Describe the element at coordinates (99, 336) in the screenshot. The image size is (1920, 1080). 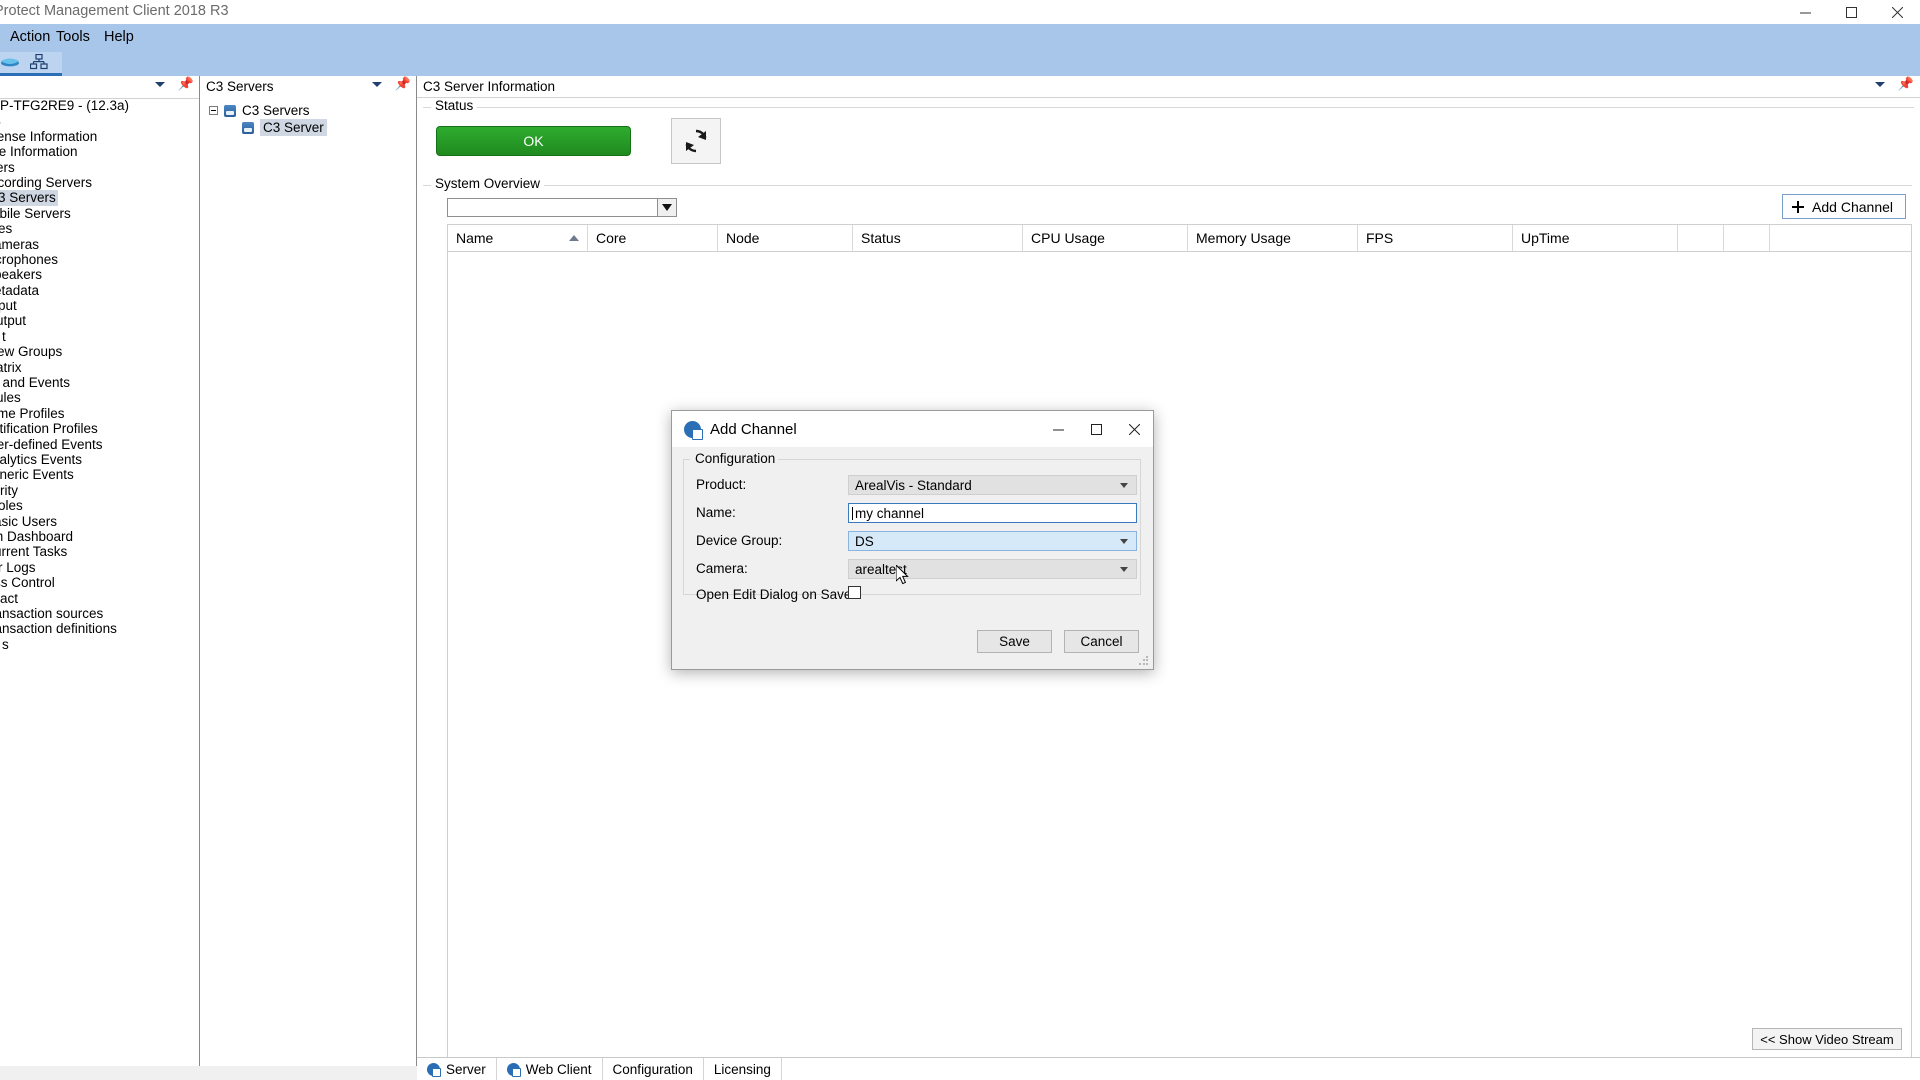
I see `sidebar-item: t` at that location.